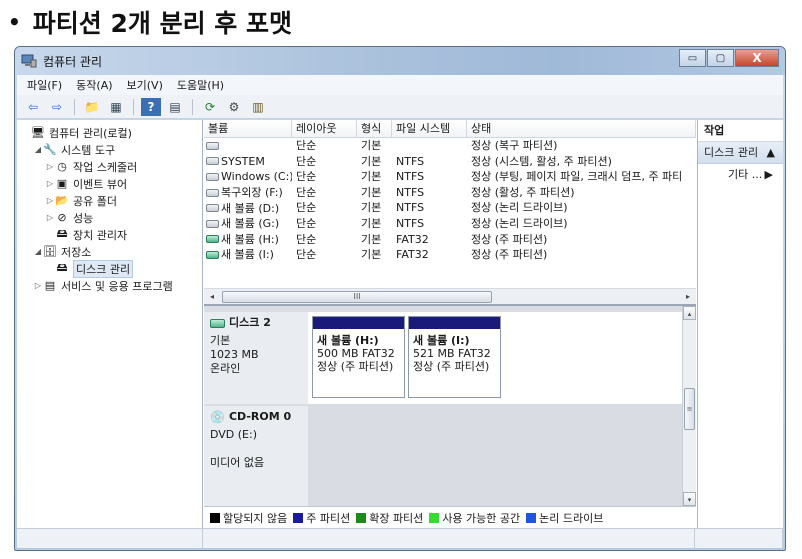  I want to click on cdrom-info: 💿 CD-ROM 0 DVD (E:) 미디어 없음, so click(256, 457).